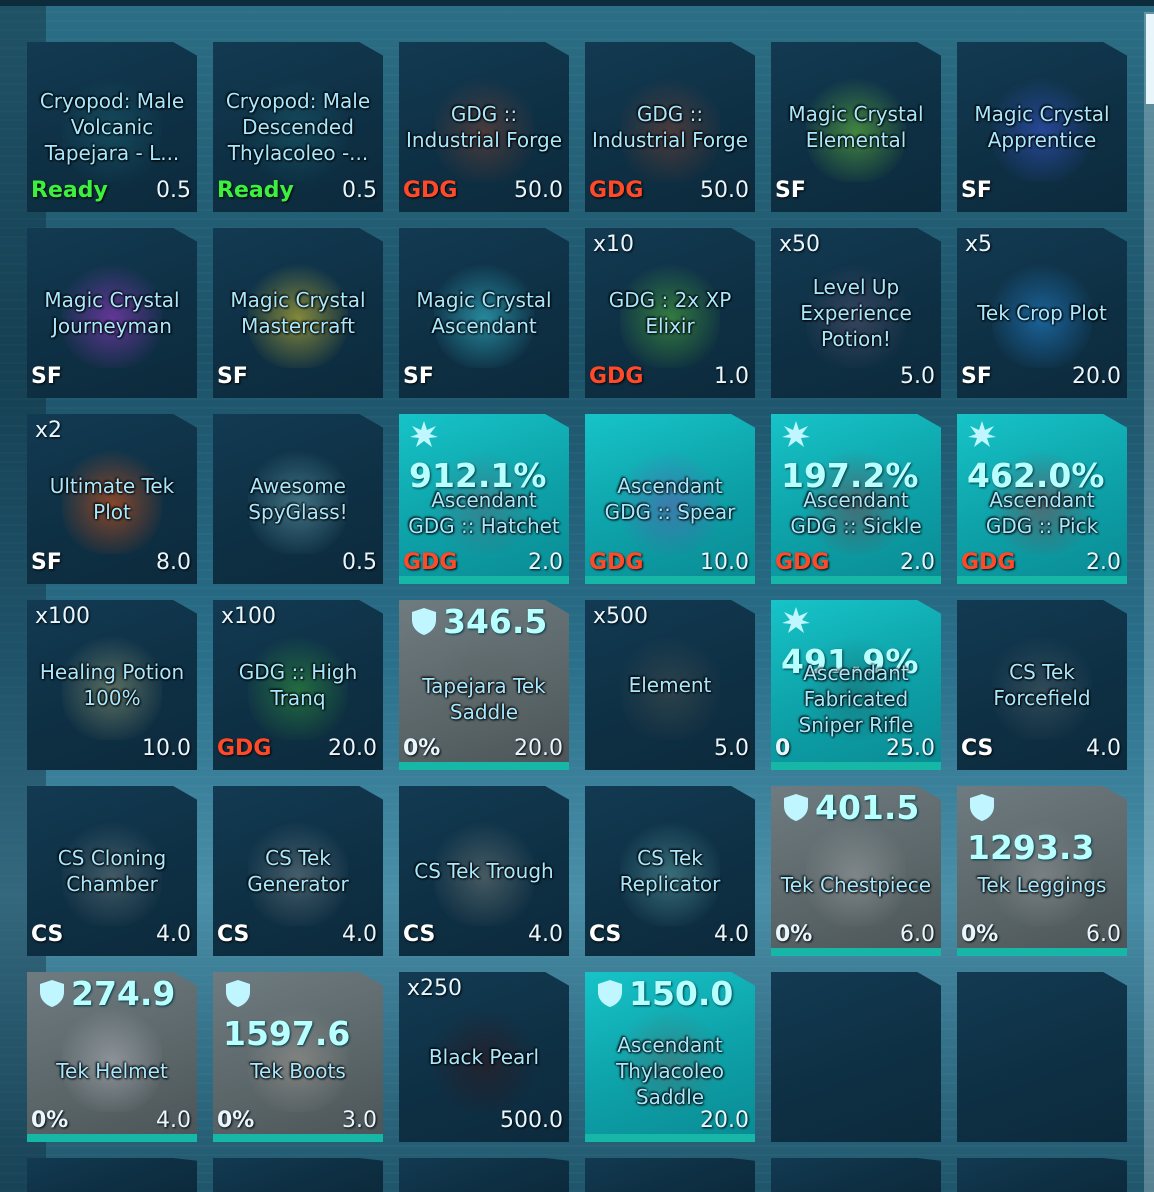  What do you see at coordinates (298, 499) in the screenshot?
I see `inventory-slot-awesome-spyglass: Awesome SpyGlass! 0.5` at bounding box center [298, 499].